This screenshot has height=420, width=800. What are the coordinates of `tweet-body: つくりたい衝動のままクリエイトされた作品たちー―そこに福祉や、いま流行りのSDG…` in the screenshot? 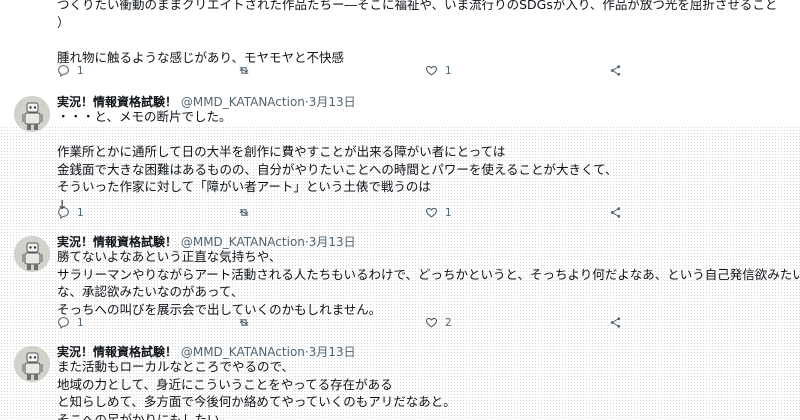 It's located at (417, 32).